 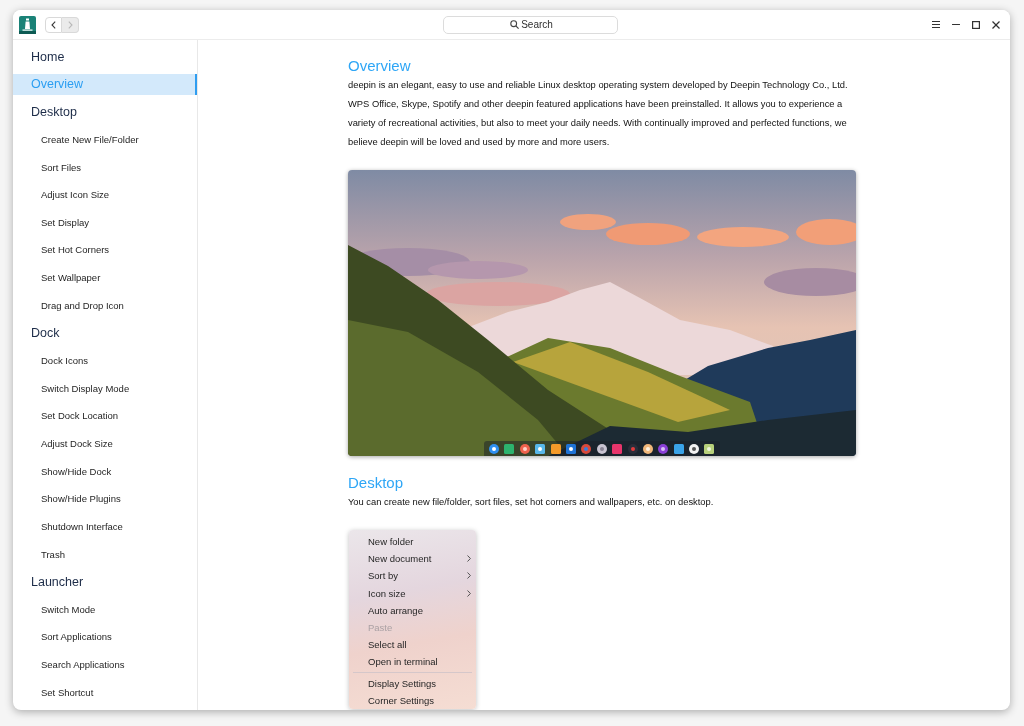 I want to click on sidebar-item: Desktop, so click(x=105, y=112).